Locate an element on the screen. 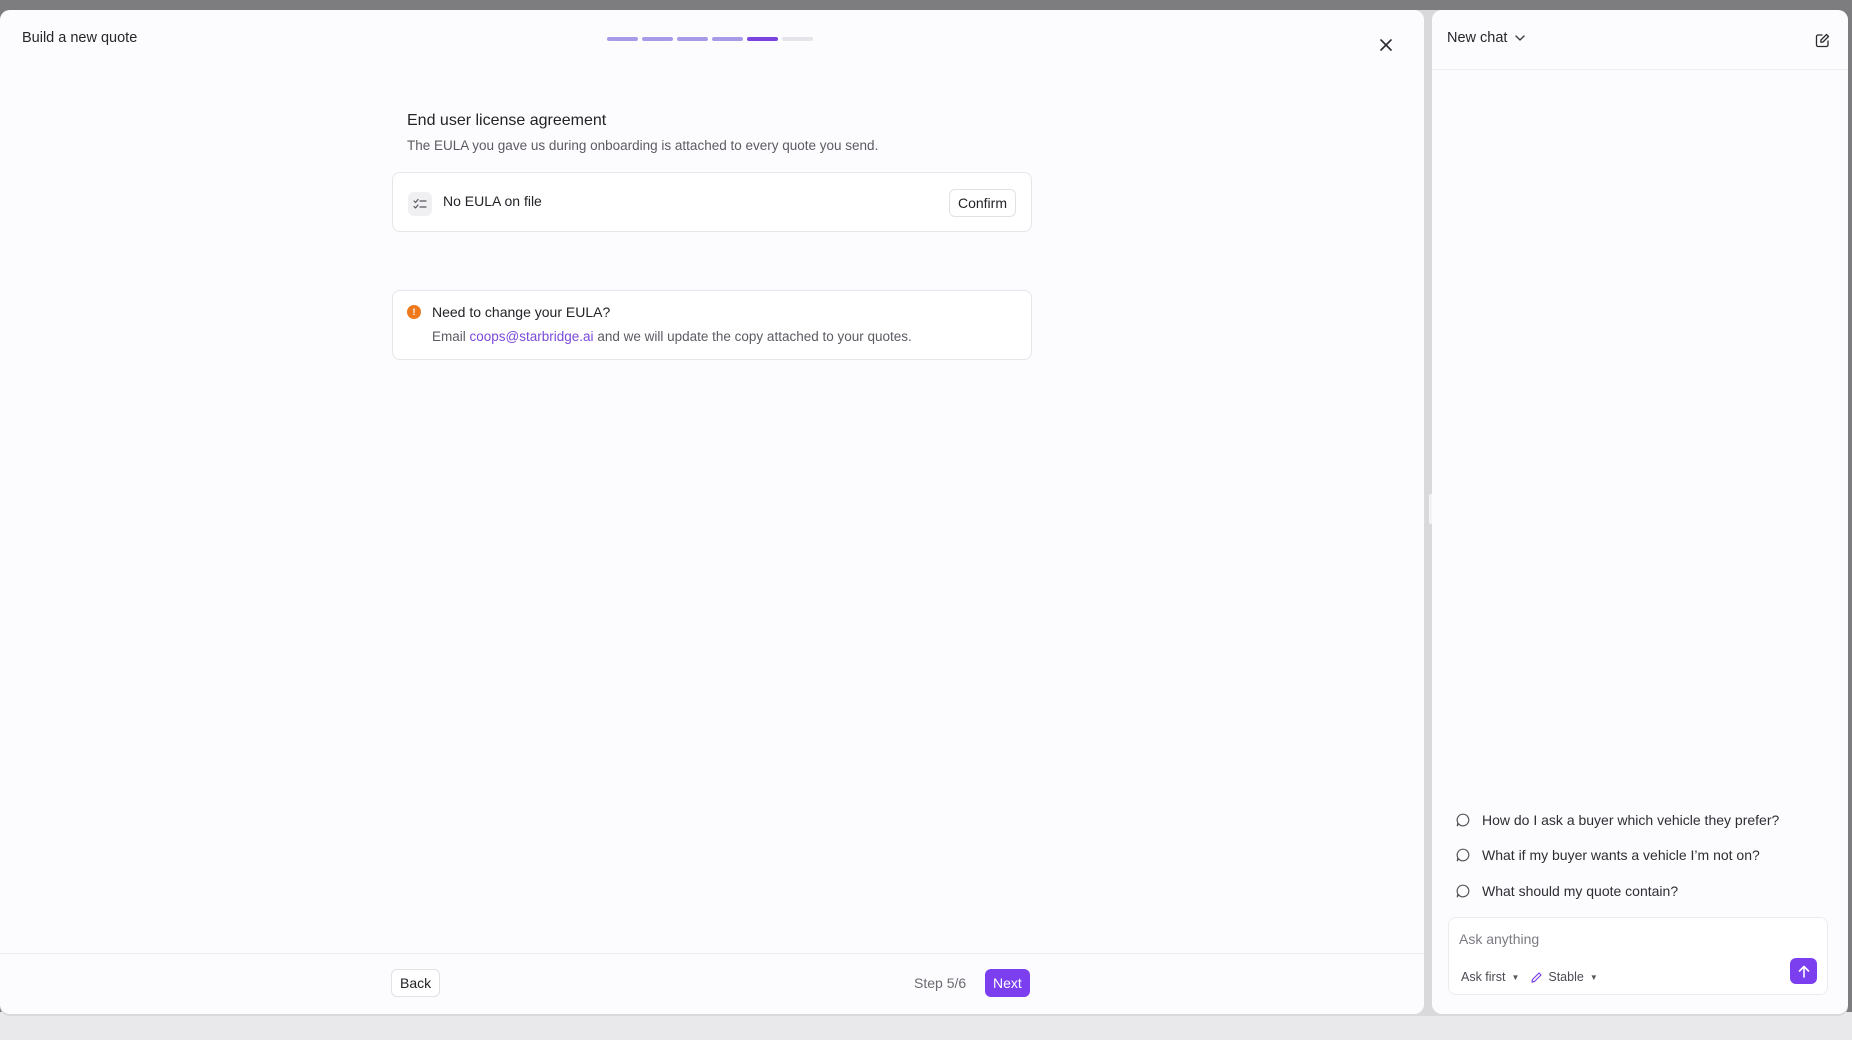  chat-input is located at coordinates (1629, 939).